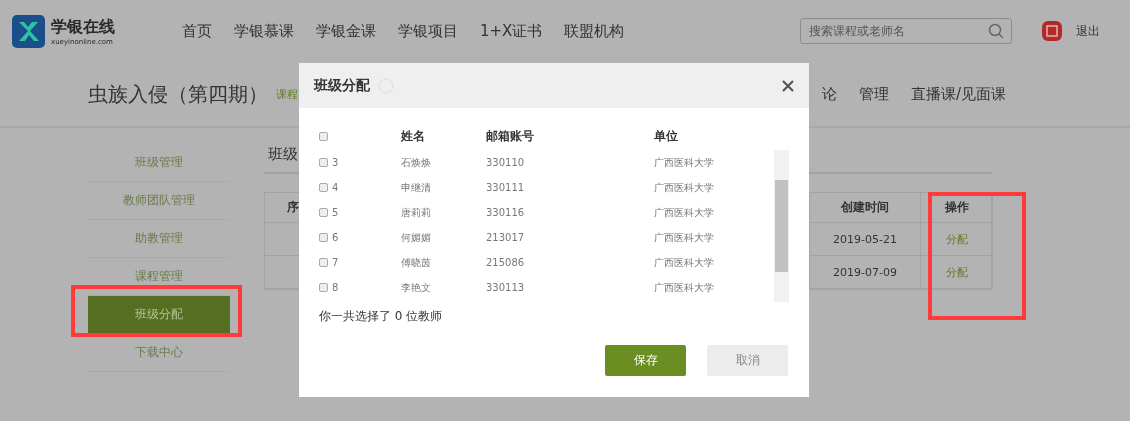 This screenshot has width=1130, height=421. What do you see at coordinates (1052, 31) in the screenshot?
I see `avatar-icon` at bounding box center [1052, 31].